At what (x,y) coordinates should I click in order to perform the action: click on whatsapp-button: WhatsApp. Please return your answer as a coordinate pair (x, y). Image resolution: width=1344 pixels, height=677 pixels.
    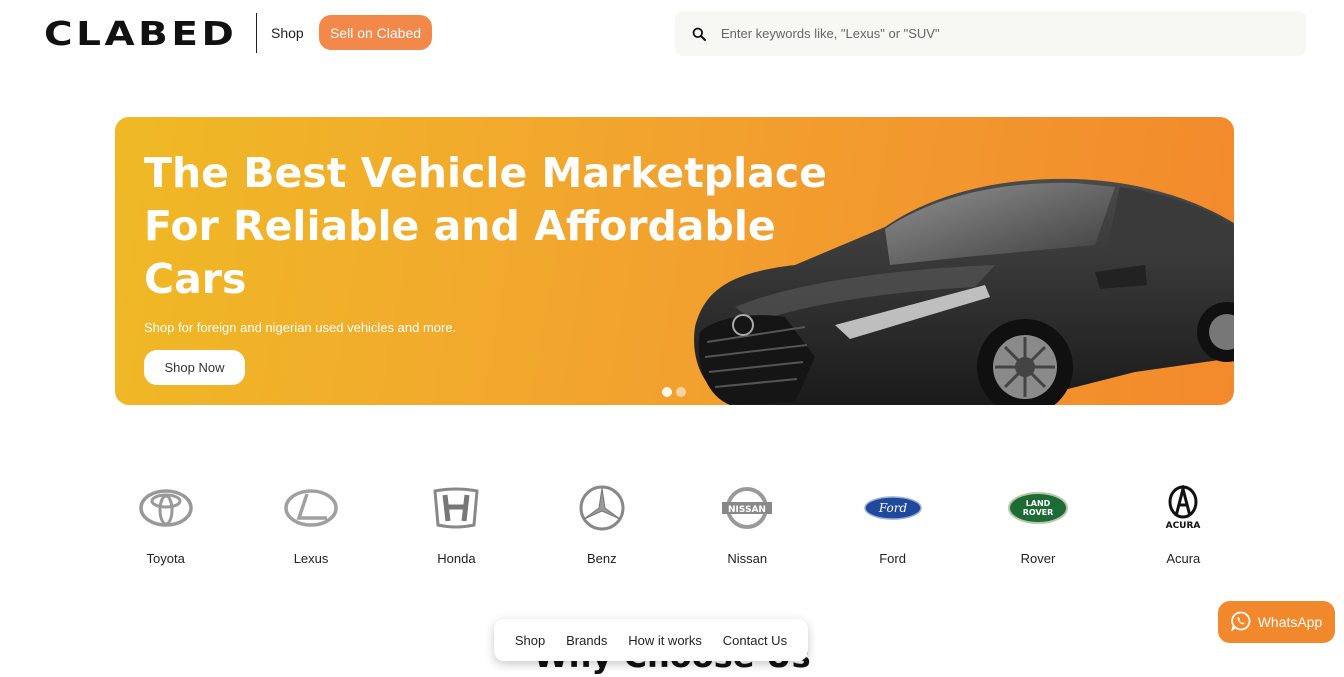
    Looking at the image, I should click on (1276, 622).